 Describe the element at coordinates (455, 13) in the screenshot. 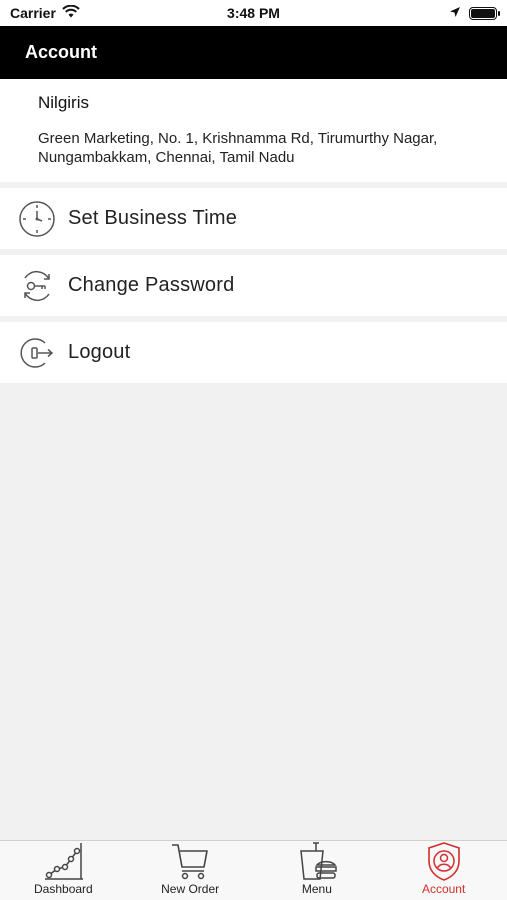

I see `location-arrow-icon` at that location.